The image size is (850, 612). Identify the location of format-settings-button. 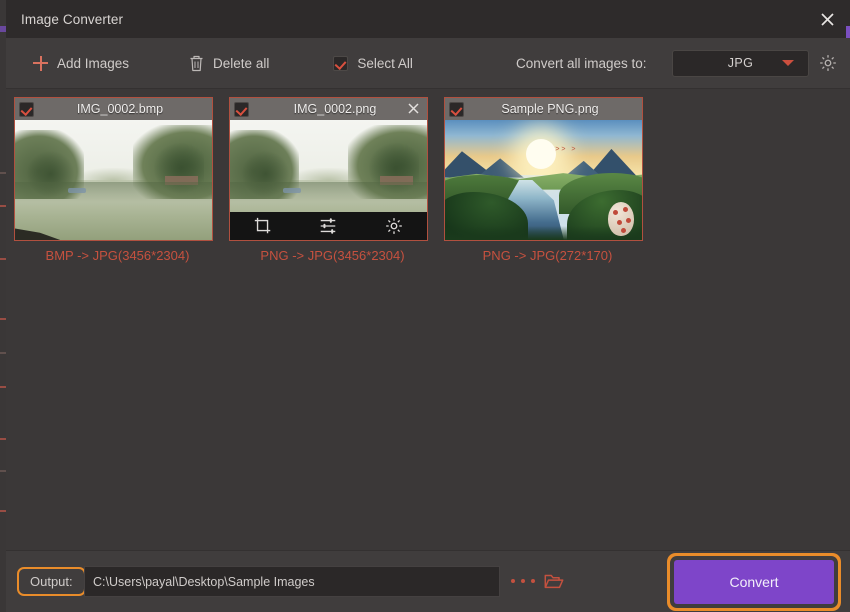
(828, 63).